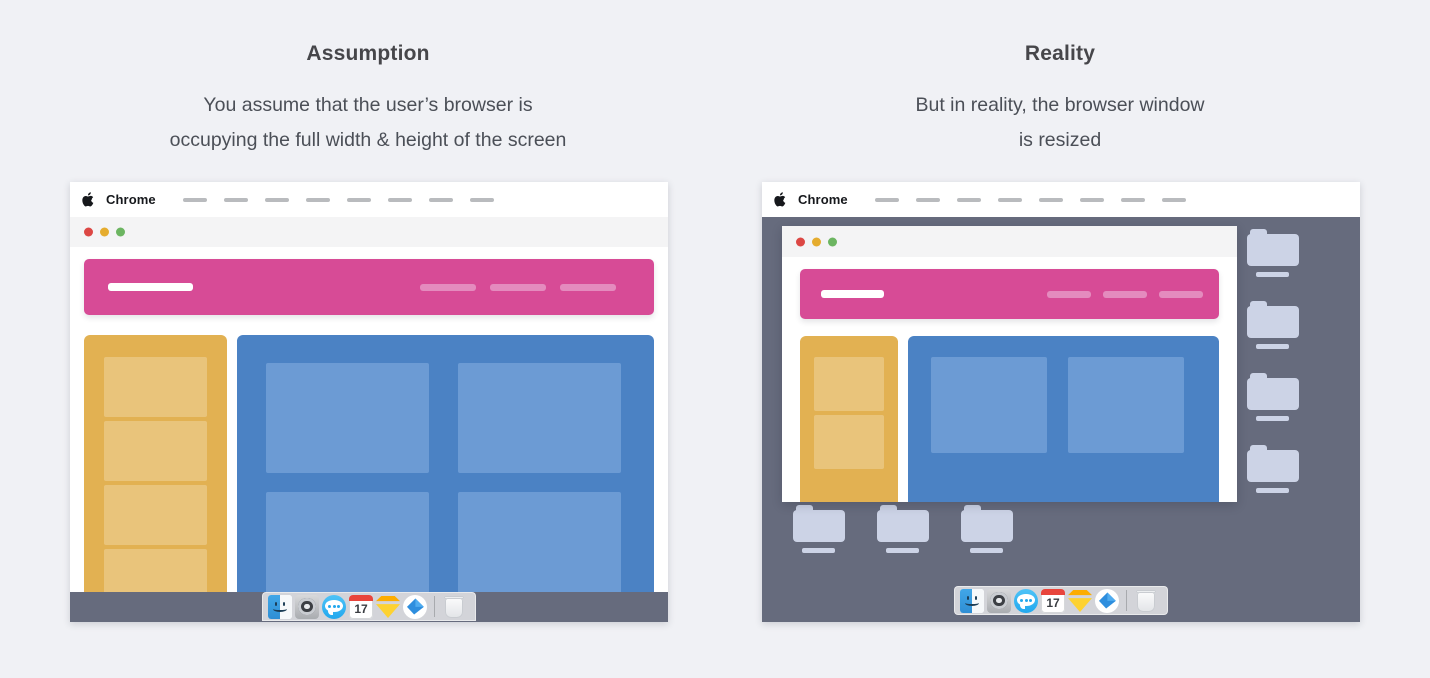 The image size is (1430, 678). What do you see at coordinates (131, 199) in the screenshot?
I see `menu-app-name-left: Chrome` at bounding box center [131, 199].